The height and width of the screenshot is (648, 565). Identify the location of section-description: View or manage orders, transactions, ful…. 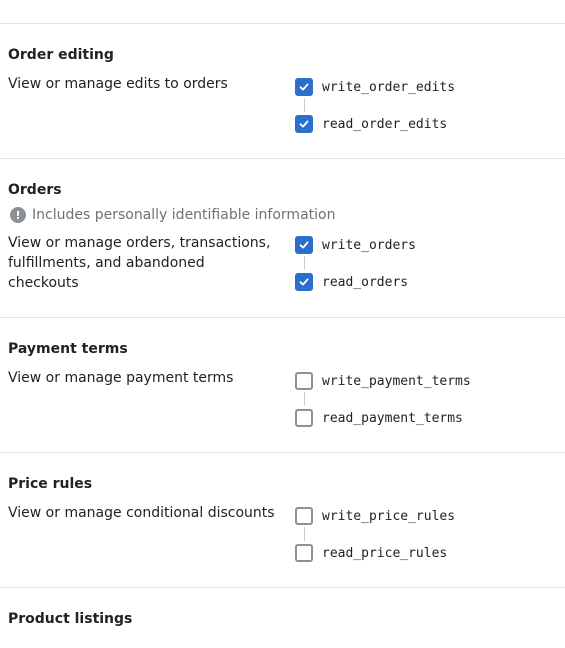
(139, 263).